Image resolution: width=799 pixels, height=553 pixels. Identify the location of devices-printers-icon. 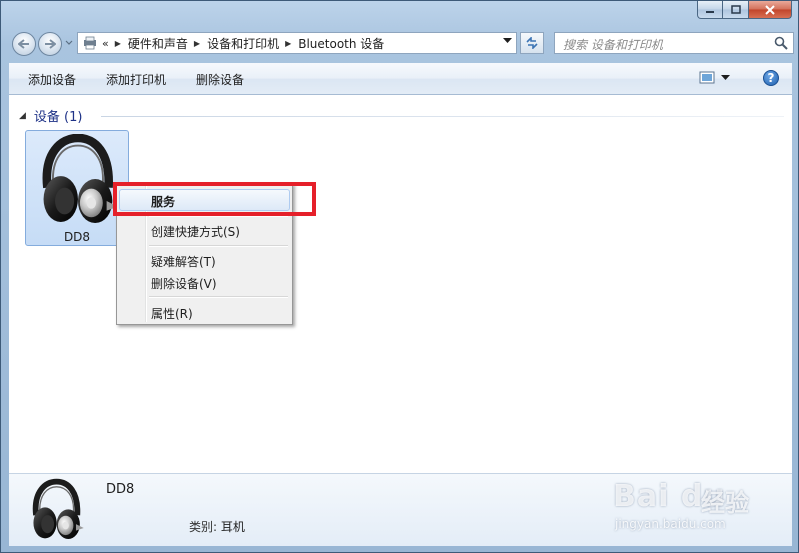
(90, 43).